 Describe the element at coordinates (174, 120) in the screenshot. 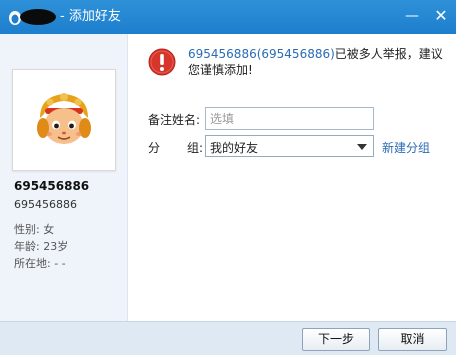

I see `remark-label: 备注姓名:` at that location.